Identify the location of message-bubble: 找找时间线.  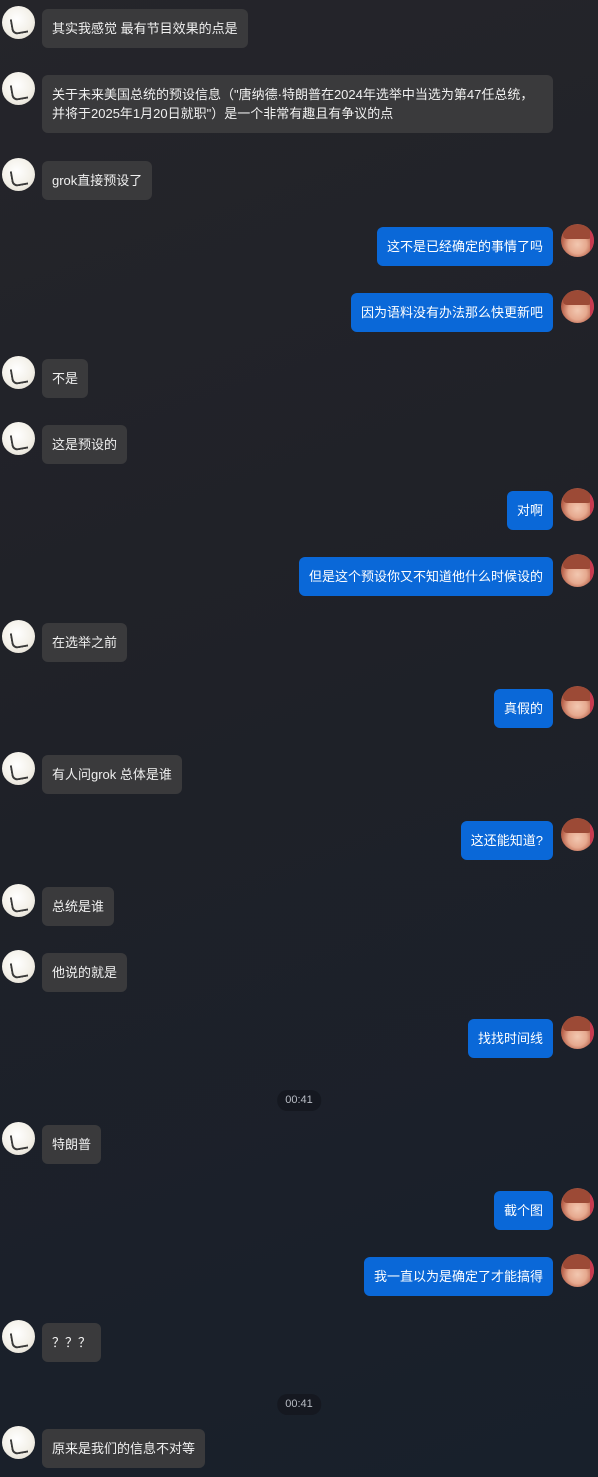
(510, 1038).